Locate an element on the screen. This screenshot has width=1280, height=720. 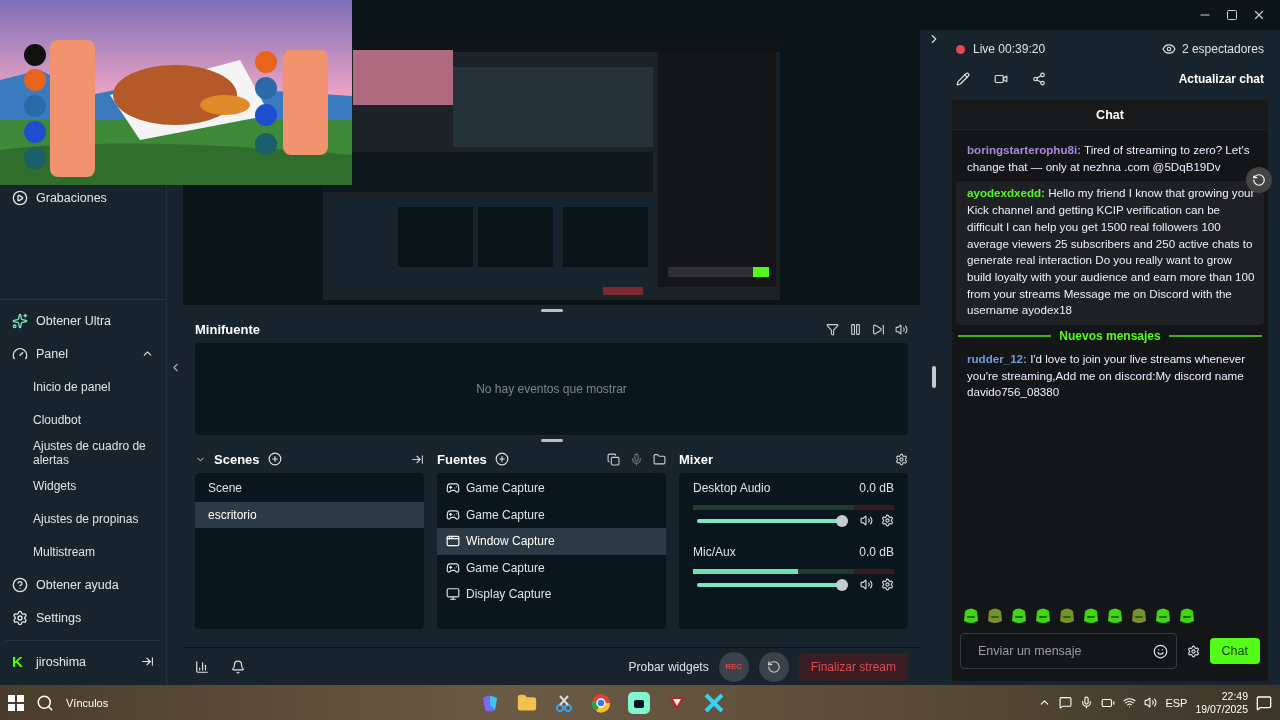
sidebar-subitem: Inicio de panel is located at coordinates (83, 386).